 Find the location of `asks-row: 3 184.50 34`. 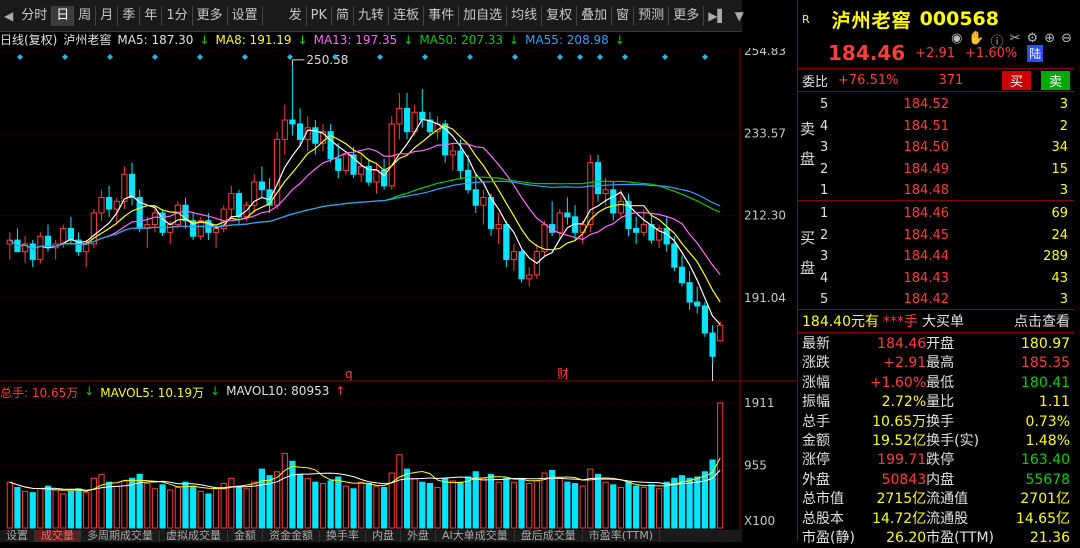

asks-row: 3 184.50 34 is located at coordinates (944, 148).